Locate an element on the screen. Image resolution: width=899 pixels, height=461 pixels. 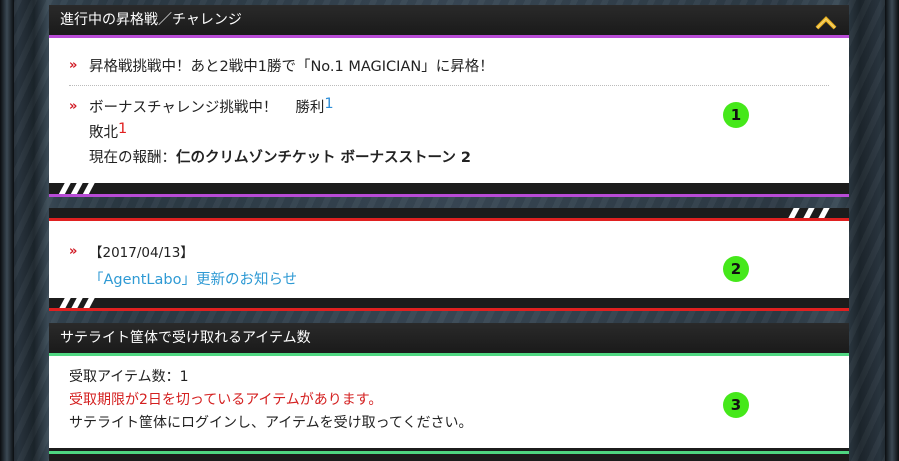
chevron-up-icon is located at coordinates (826, 21).